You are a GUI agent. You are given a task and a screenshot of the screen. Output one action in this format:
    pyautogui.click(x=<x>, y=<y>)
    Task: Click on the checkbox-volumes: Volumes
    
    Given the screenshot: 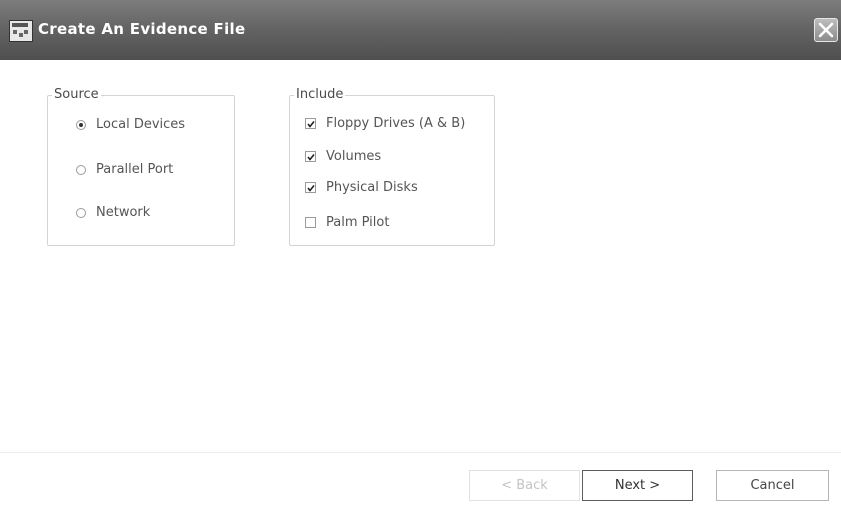 What is the action you would take?
    pyautogui.click(x=343, y=156)
    